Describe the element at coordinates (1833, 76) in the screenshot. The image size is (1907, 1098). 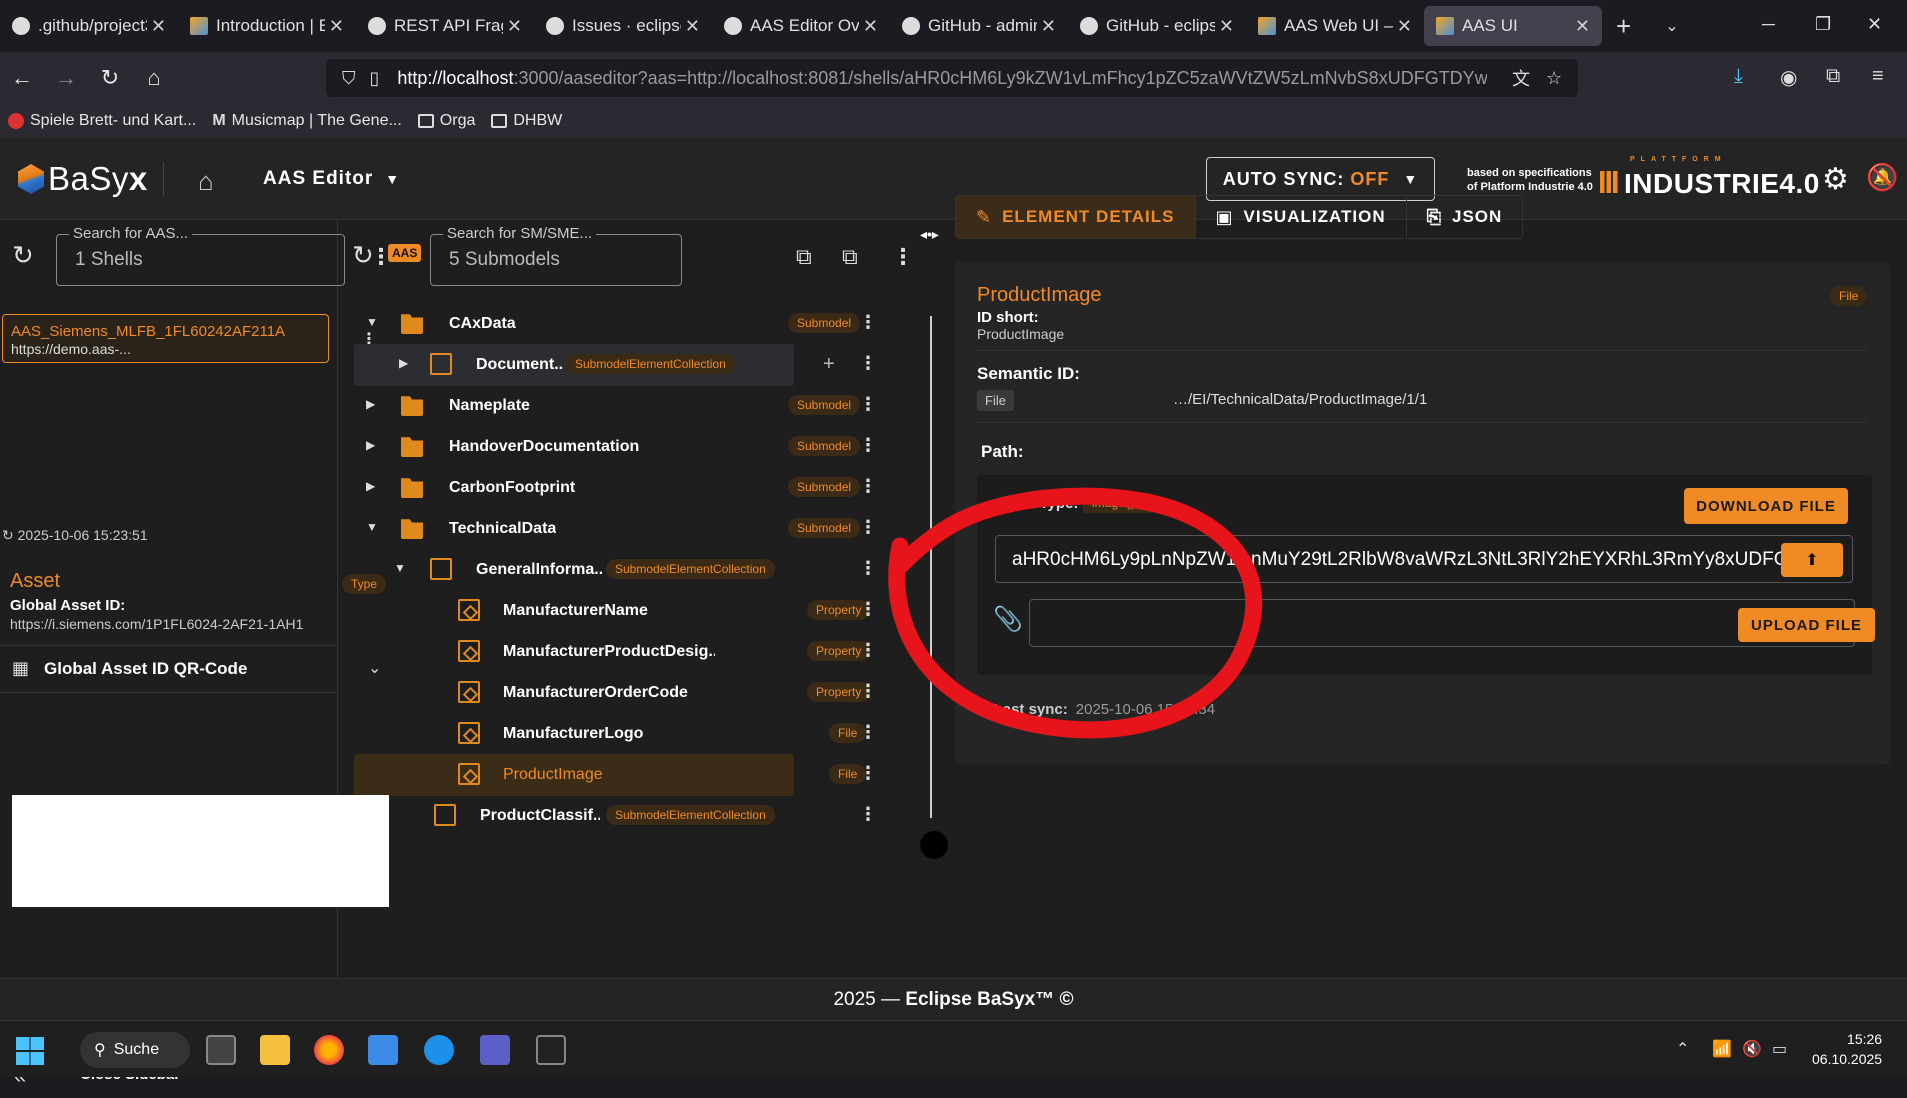
I see `extensions-icon: ⧉` at that location.